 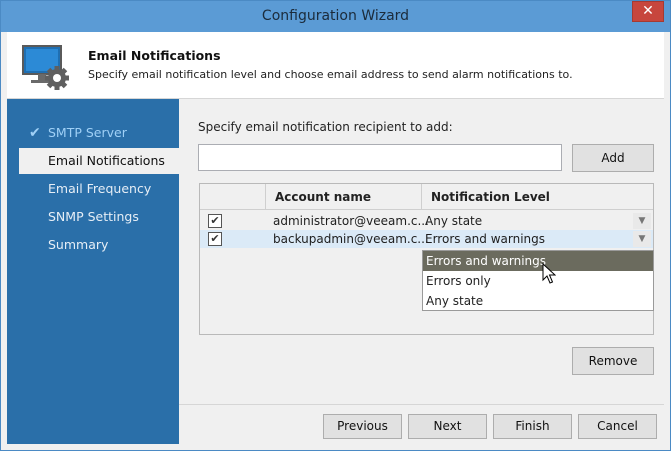 I want to click on window-title: Configuration Wizard, so click(x=335, y=16).